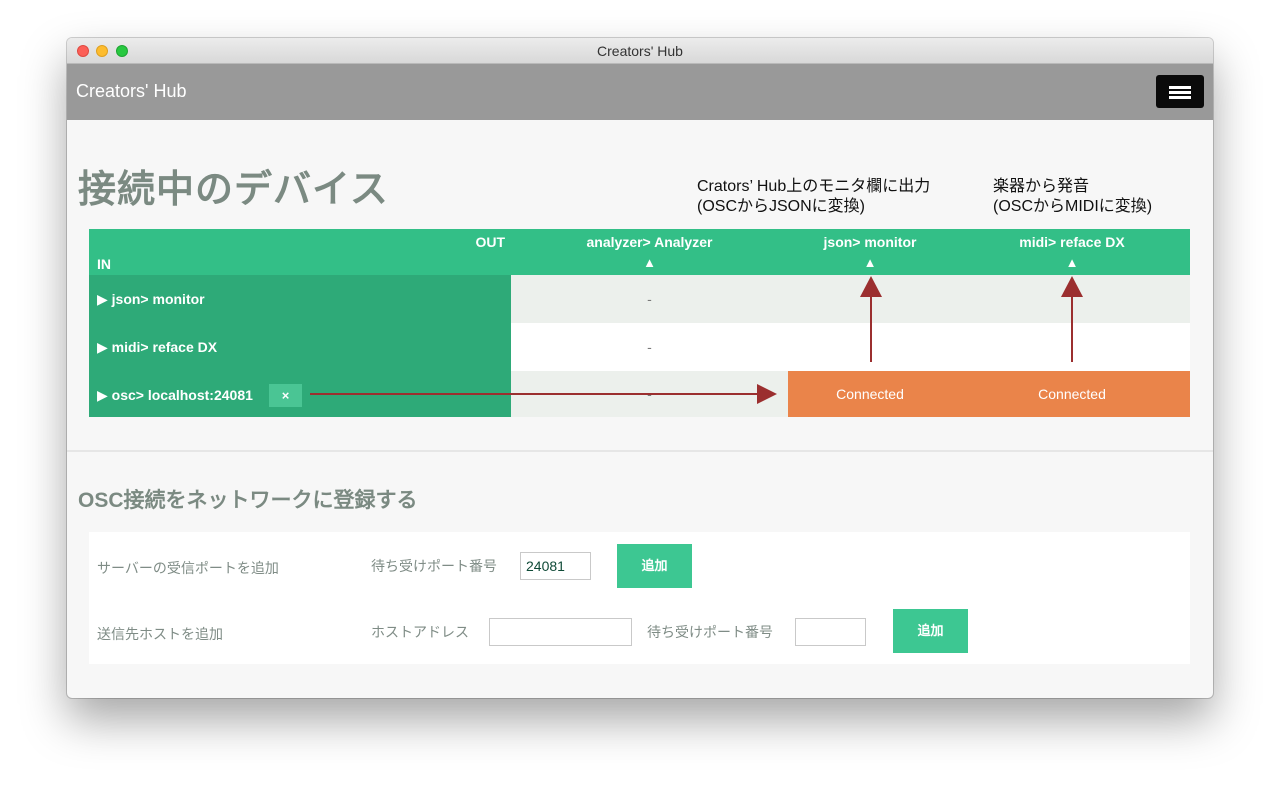 This screenshot has height=795, width=1280. What do you see at coordinates (490, 242) in the screenshot?
I see `out-label: OUT` at bounding box center [490, 242].